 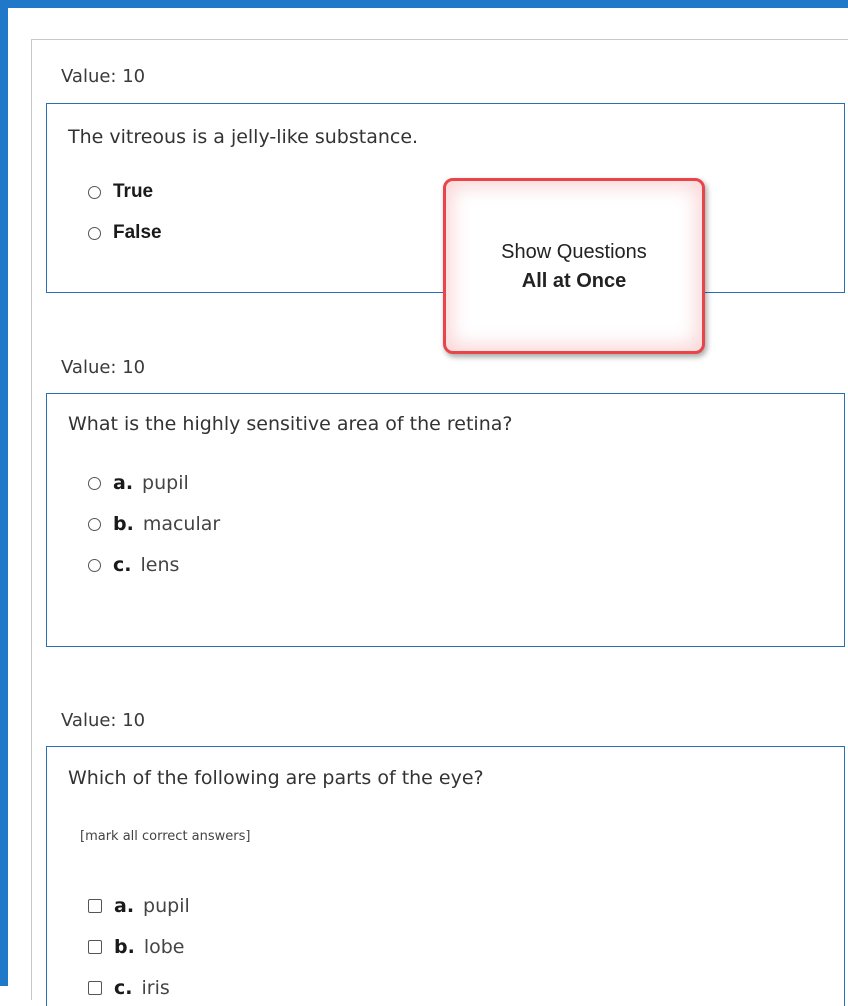 I want to click on option-true: True, so click(x=120, y=192).